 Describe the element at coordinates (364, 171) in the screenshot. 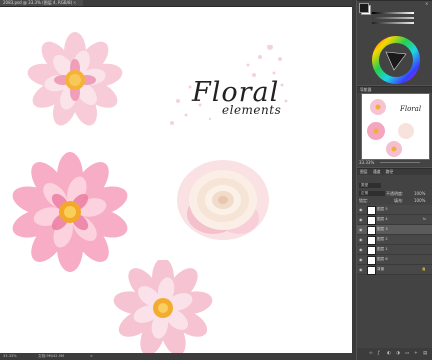

I see `tab-layers: 图层` at that location.